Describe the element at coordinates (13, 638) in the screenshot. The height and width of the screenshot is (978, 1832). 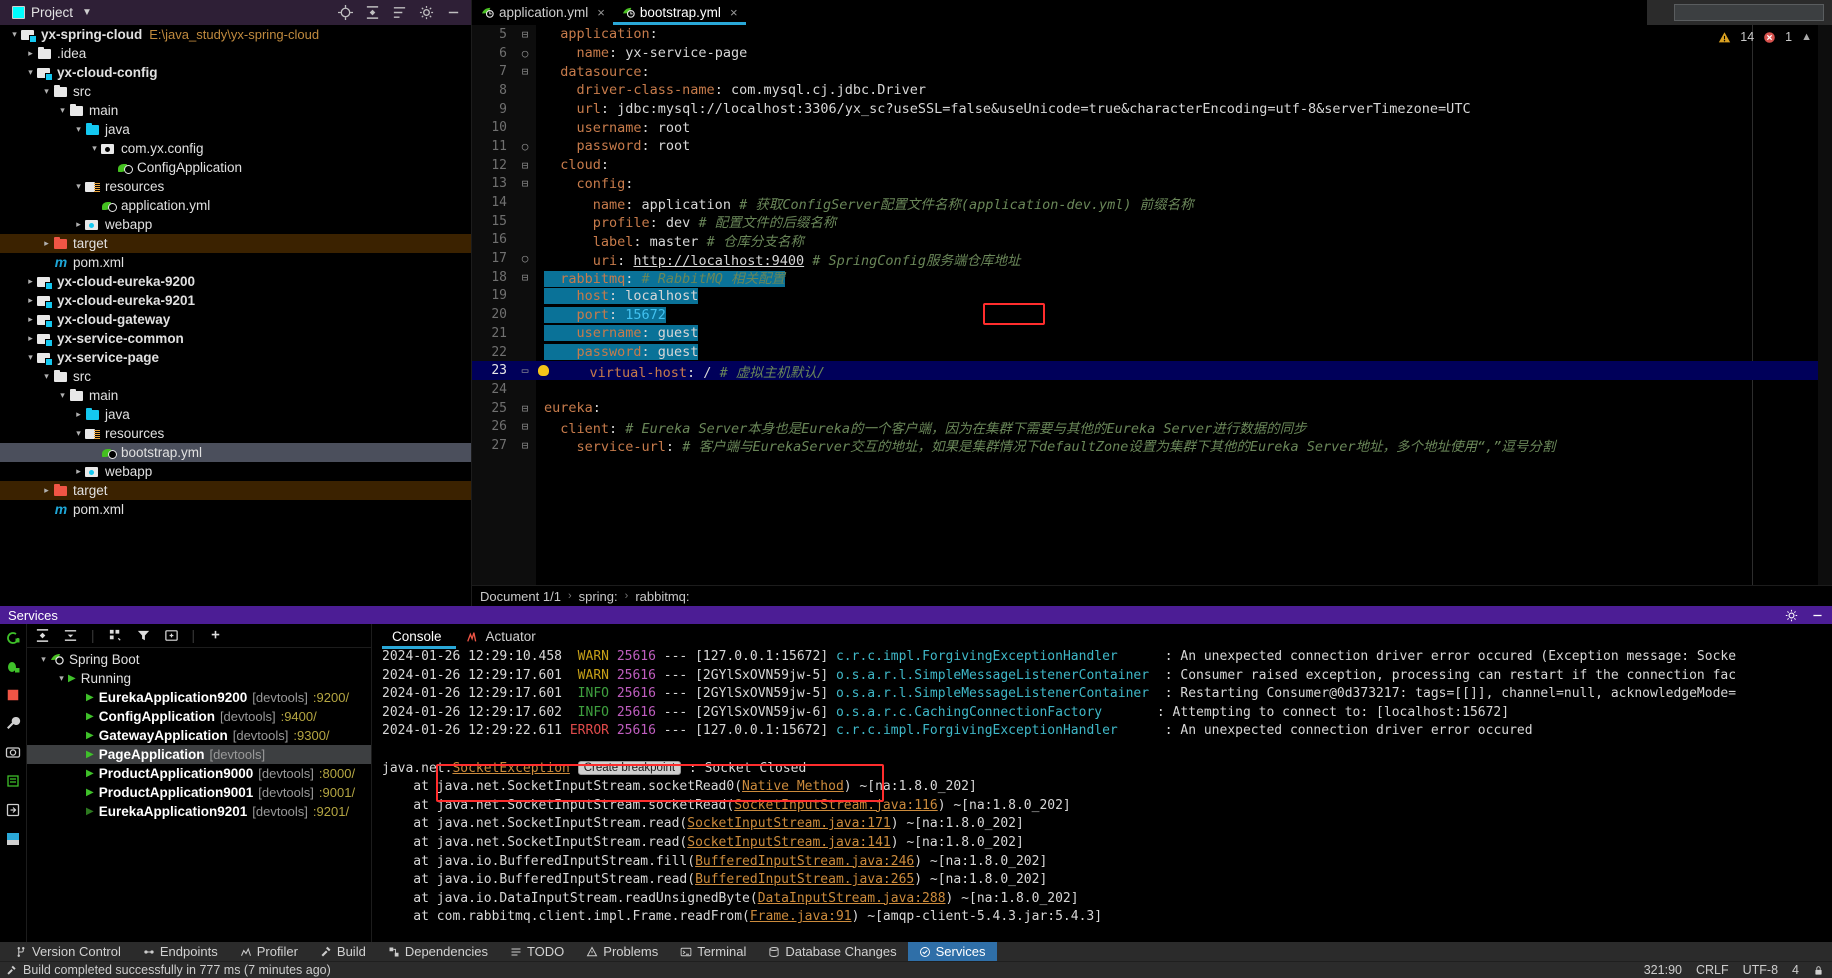
I see `rerun-icon` at that location.